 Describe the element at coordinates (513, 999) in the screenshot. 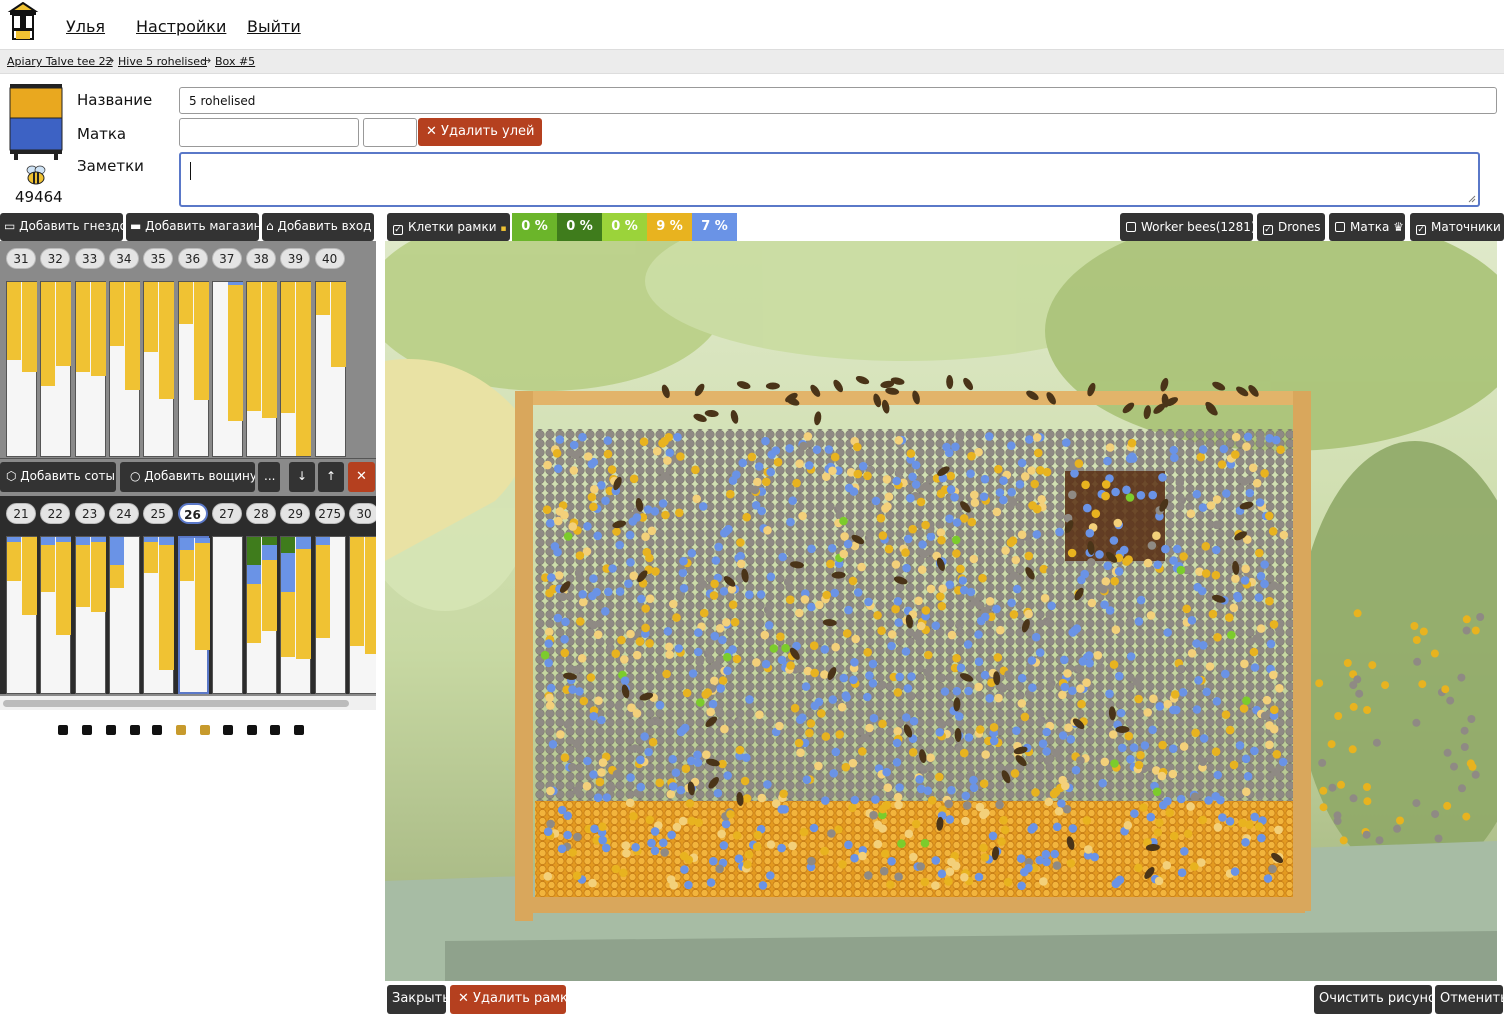

I see `delete-frame-button: ✕ Удалить рамку` at that location.